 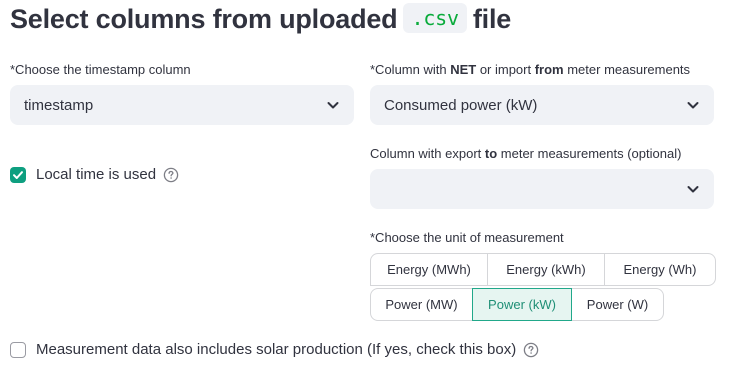 What do you see at coordinates (429, 269) in the screenshot?
I see `unit-option-energy-mwh: Energy (MWh)` at bounding box center [429, 269].